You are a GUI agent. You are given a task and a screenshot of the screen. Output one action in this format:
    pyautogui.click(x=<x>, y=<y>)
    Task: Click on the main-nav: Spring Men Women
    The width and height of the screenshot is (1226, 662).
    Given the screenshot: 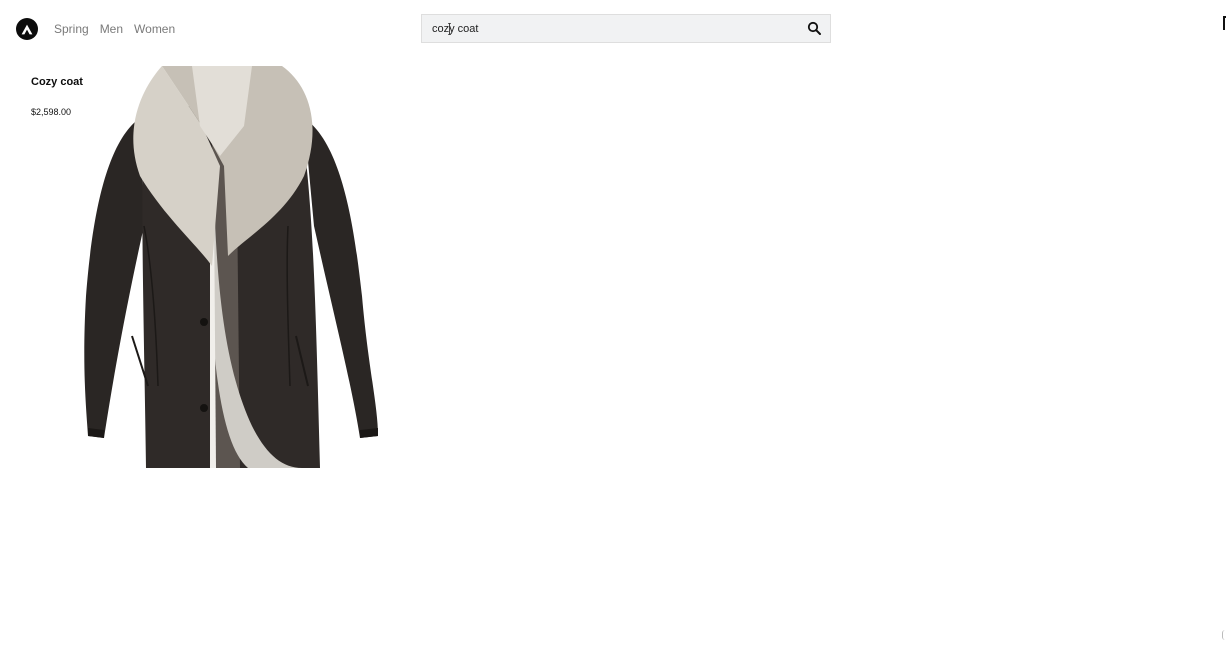 What is the action you would take?
    pyautogui.click(x=114, y=29)
    